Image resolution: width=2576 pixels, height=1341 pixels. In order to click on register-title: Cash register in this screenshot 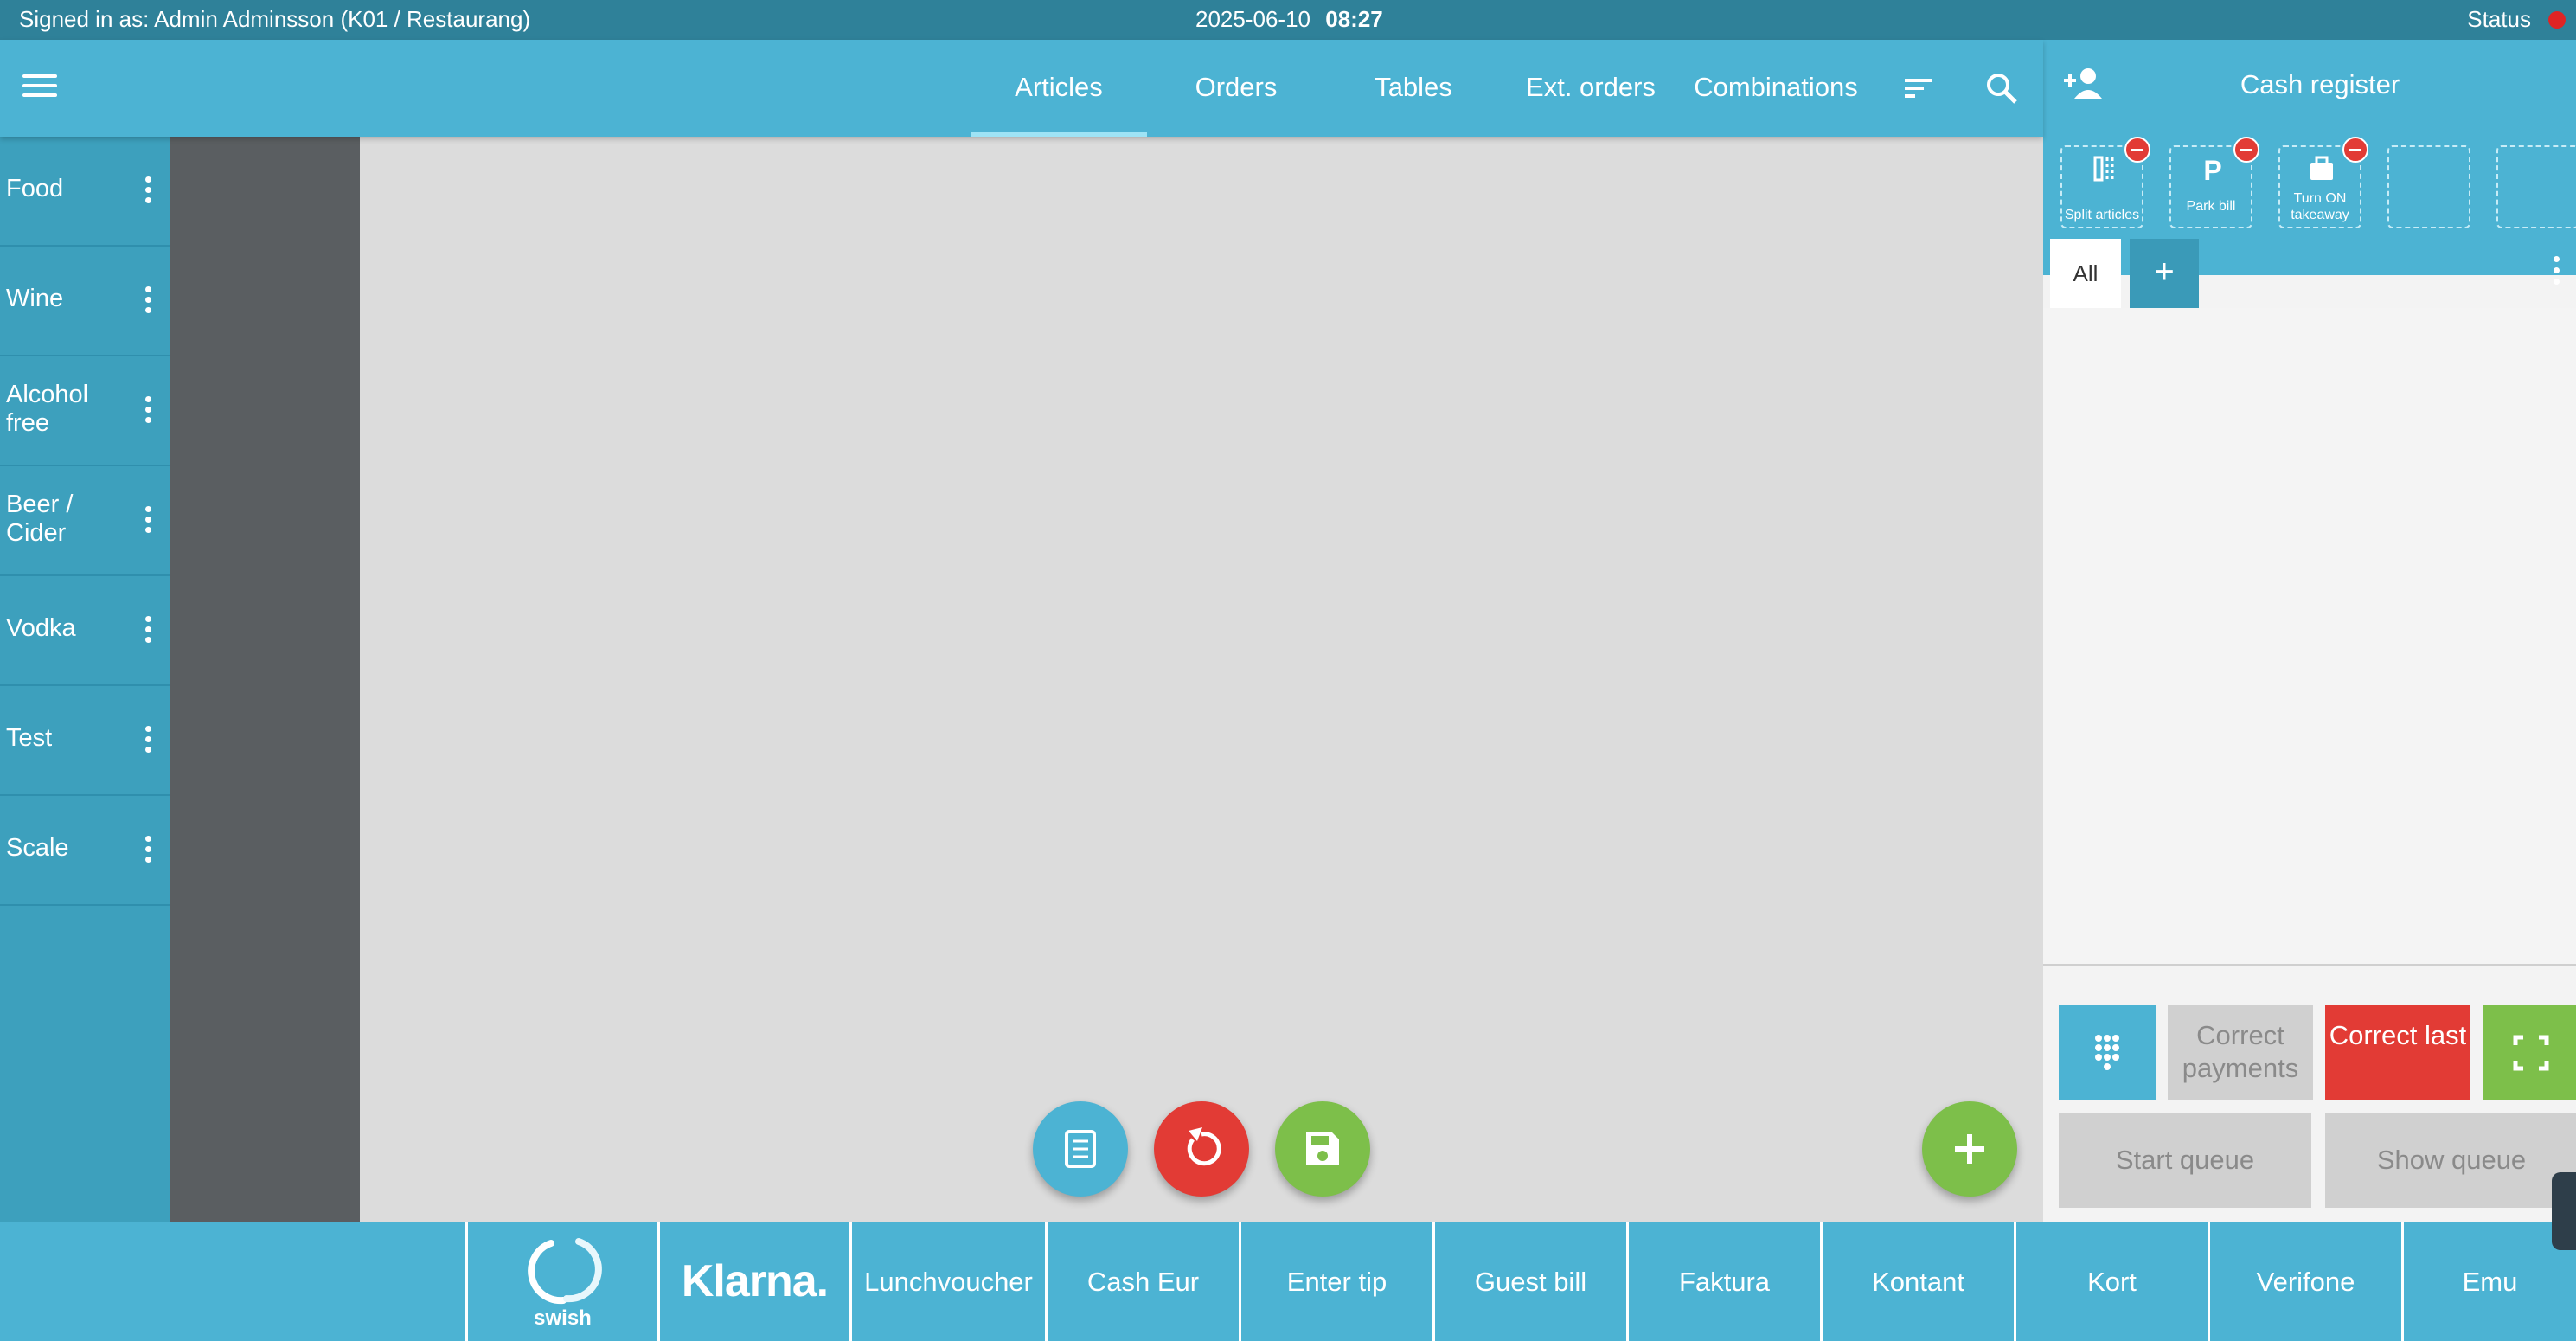, I will do `click(2320, 84)`.